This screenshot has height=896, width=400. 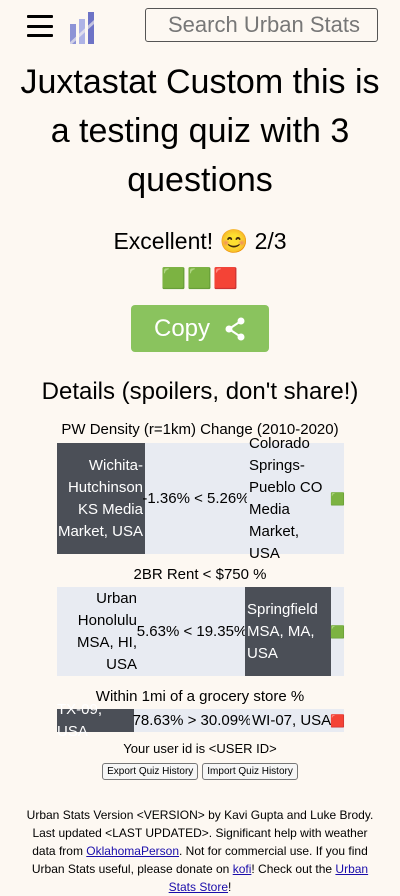 What do you see at coordinates (250, 771) in the screenshot?
I see `import-quiz-history-button: Import Quiz History` at bounding box center [250, 771].